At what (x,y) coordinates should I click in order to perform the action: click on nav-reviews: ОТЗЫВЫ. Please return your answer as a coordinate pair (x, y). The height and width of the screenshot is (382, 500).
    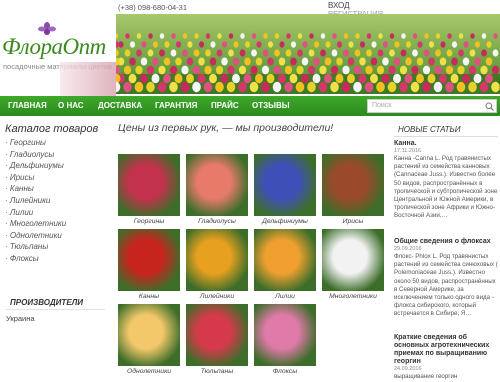
    Looking at the image, I should click on (271, 105).